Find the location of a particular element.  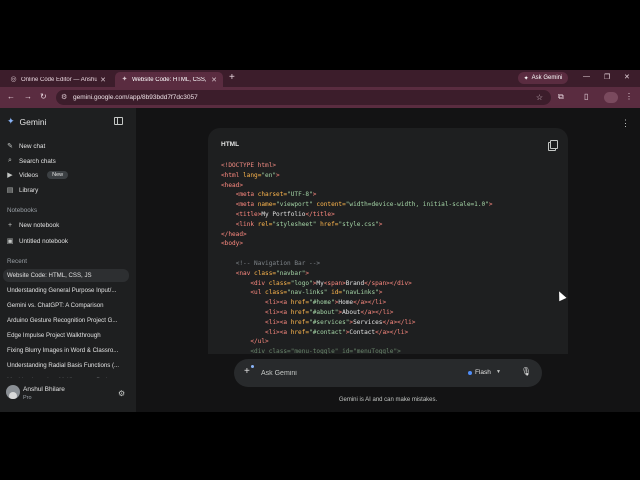

sidepanel-icon: ▯ is located at coordinates (586, 96).